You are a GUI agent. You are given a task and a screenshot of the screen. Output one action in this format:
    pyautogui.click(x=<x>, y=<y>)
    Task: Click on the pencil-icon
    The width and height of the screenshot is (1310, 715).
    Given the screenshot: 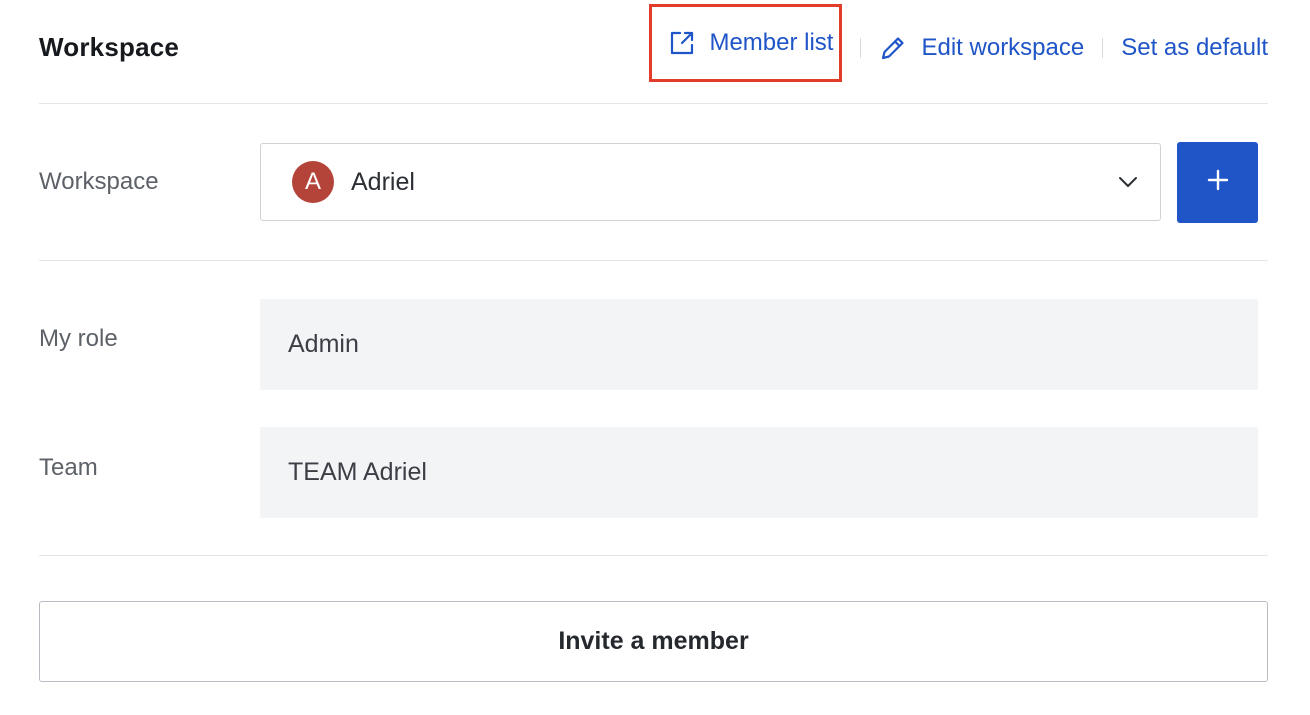 What is the action you would take?
    pyautogui.click(x=893, y=48)
    